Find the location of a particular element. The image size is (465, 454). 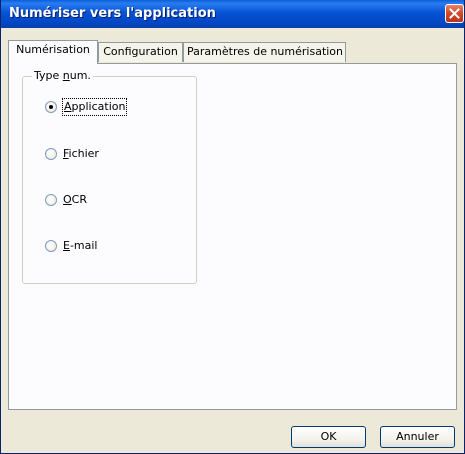

label-rest-application: pplication is located at coordinates (98, 106).